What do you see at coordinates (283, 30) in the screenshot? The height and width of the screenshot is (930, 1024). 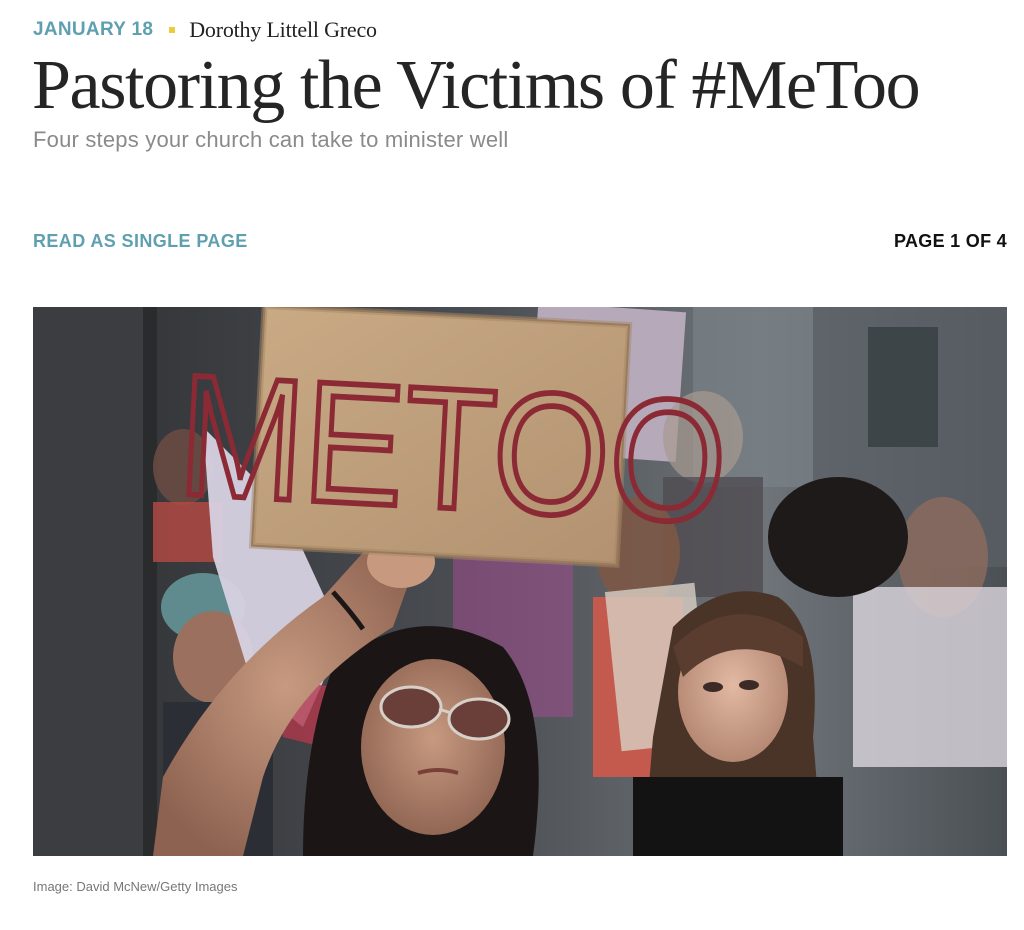 I see `author-name: Dorothy Littell Greco` at bounding box center [283, 30].